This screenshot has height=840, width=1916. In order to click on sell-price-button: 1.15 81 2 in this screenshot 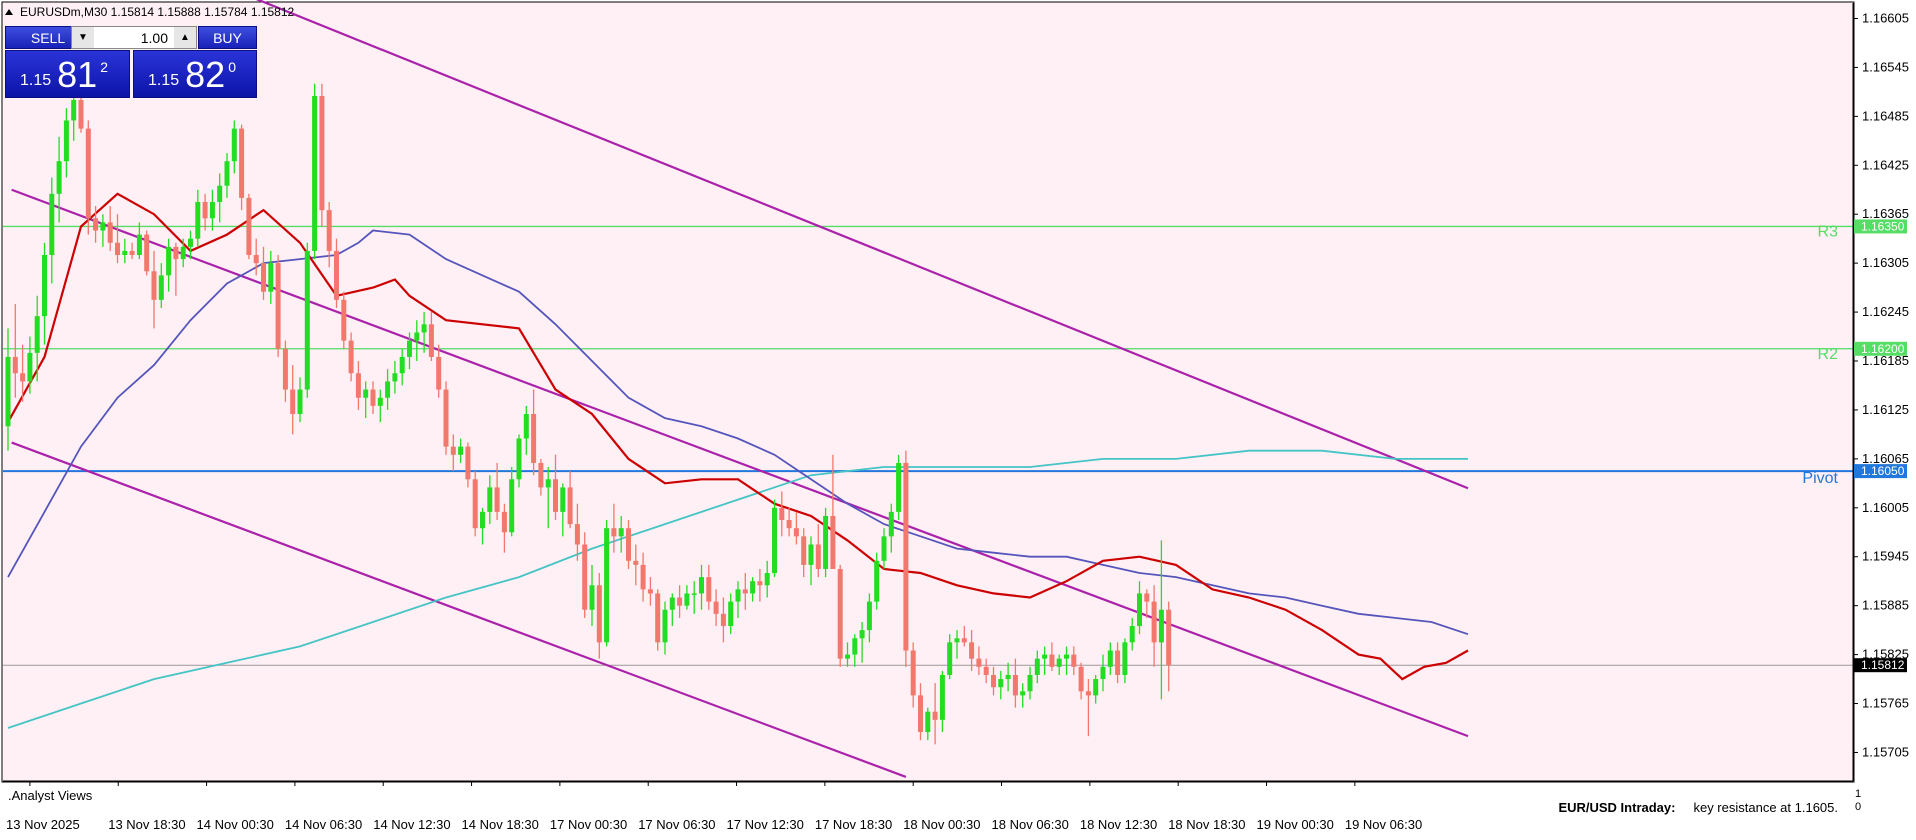, I will do `click(67, 74)`.